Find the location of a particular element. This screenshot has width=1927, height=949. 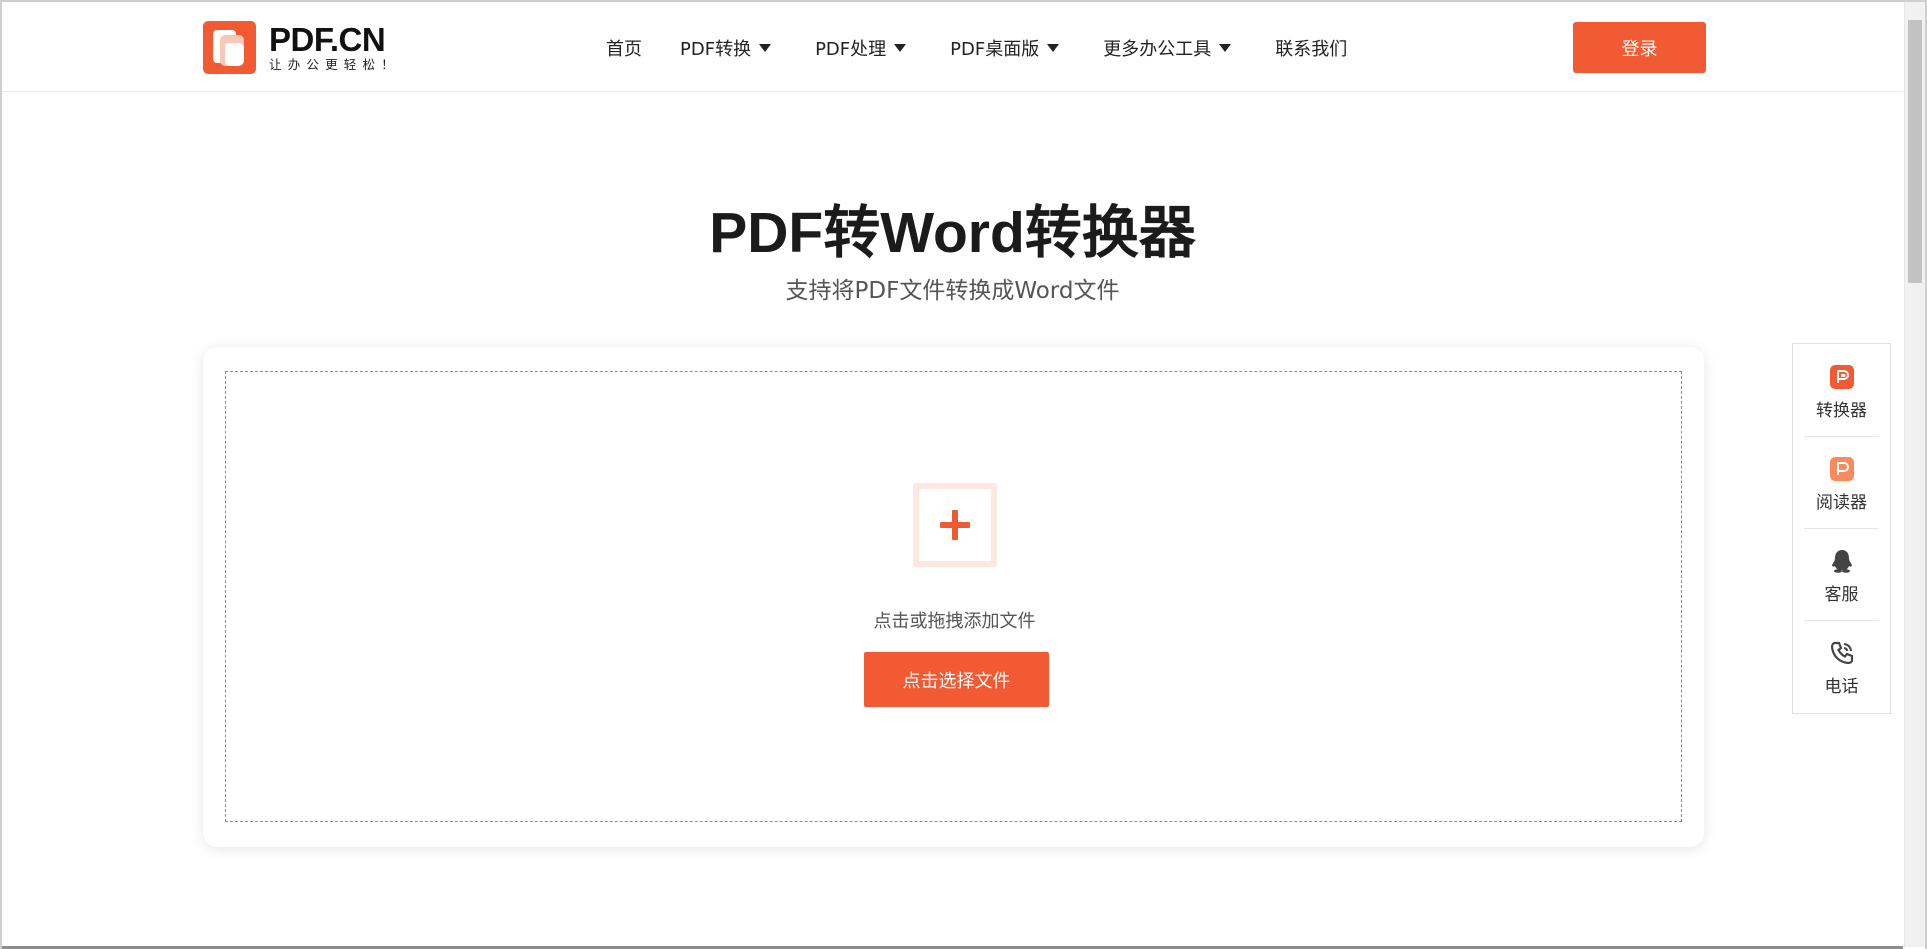

sidebar-item-support: 客服 is located at coordinates (1841, 574).